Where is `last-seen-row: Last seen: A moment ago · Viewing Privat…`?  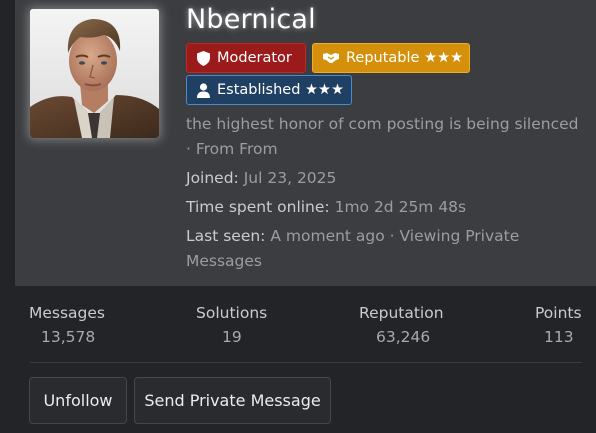
last-seen-row: Last seen: A moment ago · Viewing Privat… is located at coordinates (352, 236).